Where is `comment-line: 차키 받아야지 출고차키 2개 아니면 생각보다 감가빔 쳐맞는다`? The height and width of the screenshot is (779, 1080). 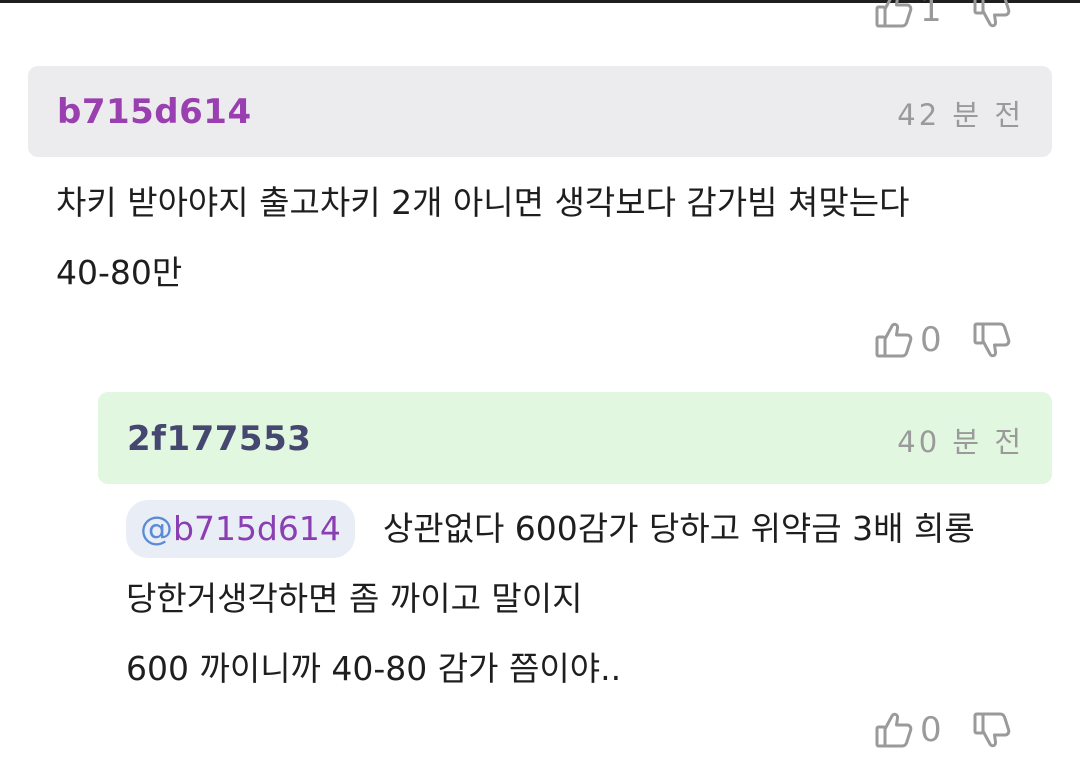
comment-line: 차키 받아야지 출고차키 2개 아니면 생각보다 감가빔 쳐맞는다 is located at coordinates (483, 202).